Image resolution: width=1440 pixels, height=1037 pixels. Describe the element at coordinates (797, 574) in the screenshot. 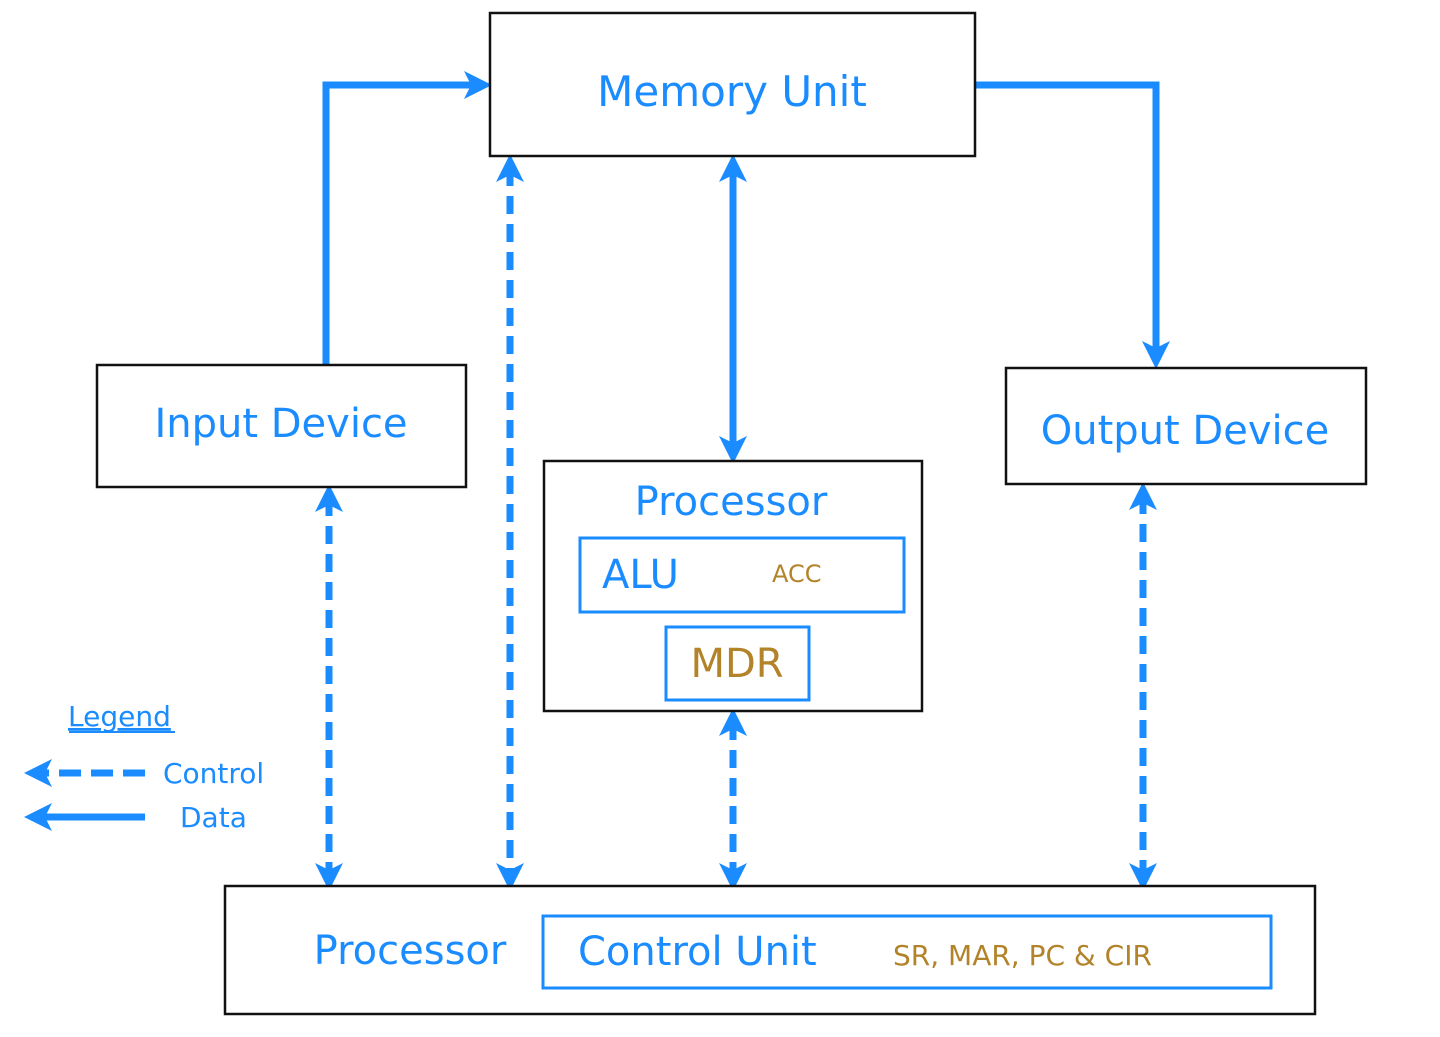

I see `acc-label: ACC` at that location.